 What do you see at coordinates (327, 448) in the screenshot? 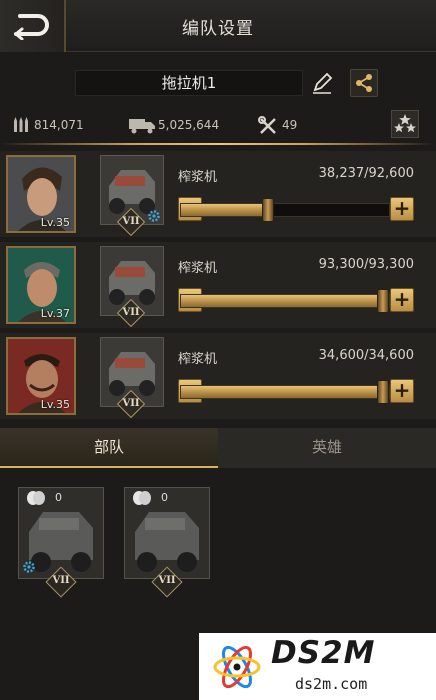
I see `tab-heroes: 英雄` at bounding box center [327, 448].